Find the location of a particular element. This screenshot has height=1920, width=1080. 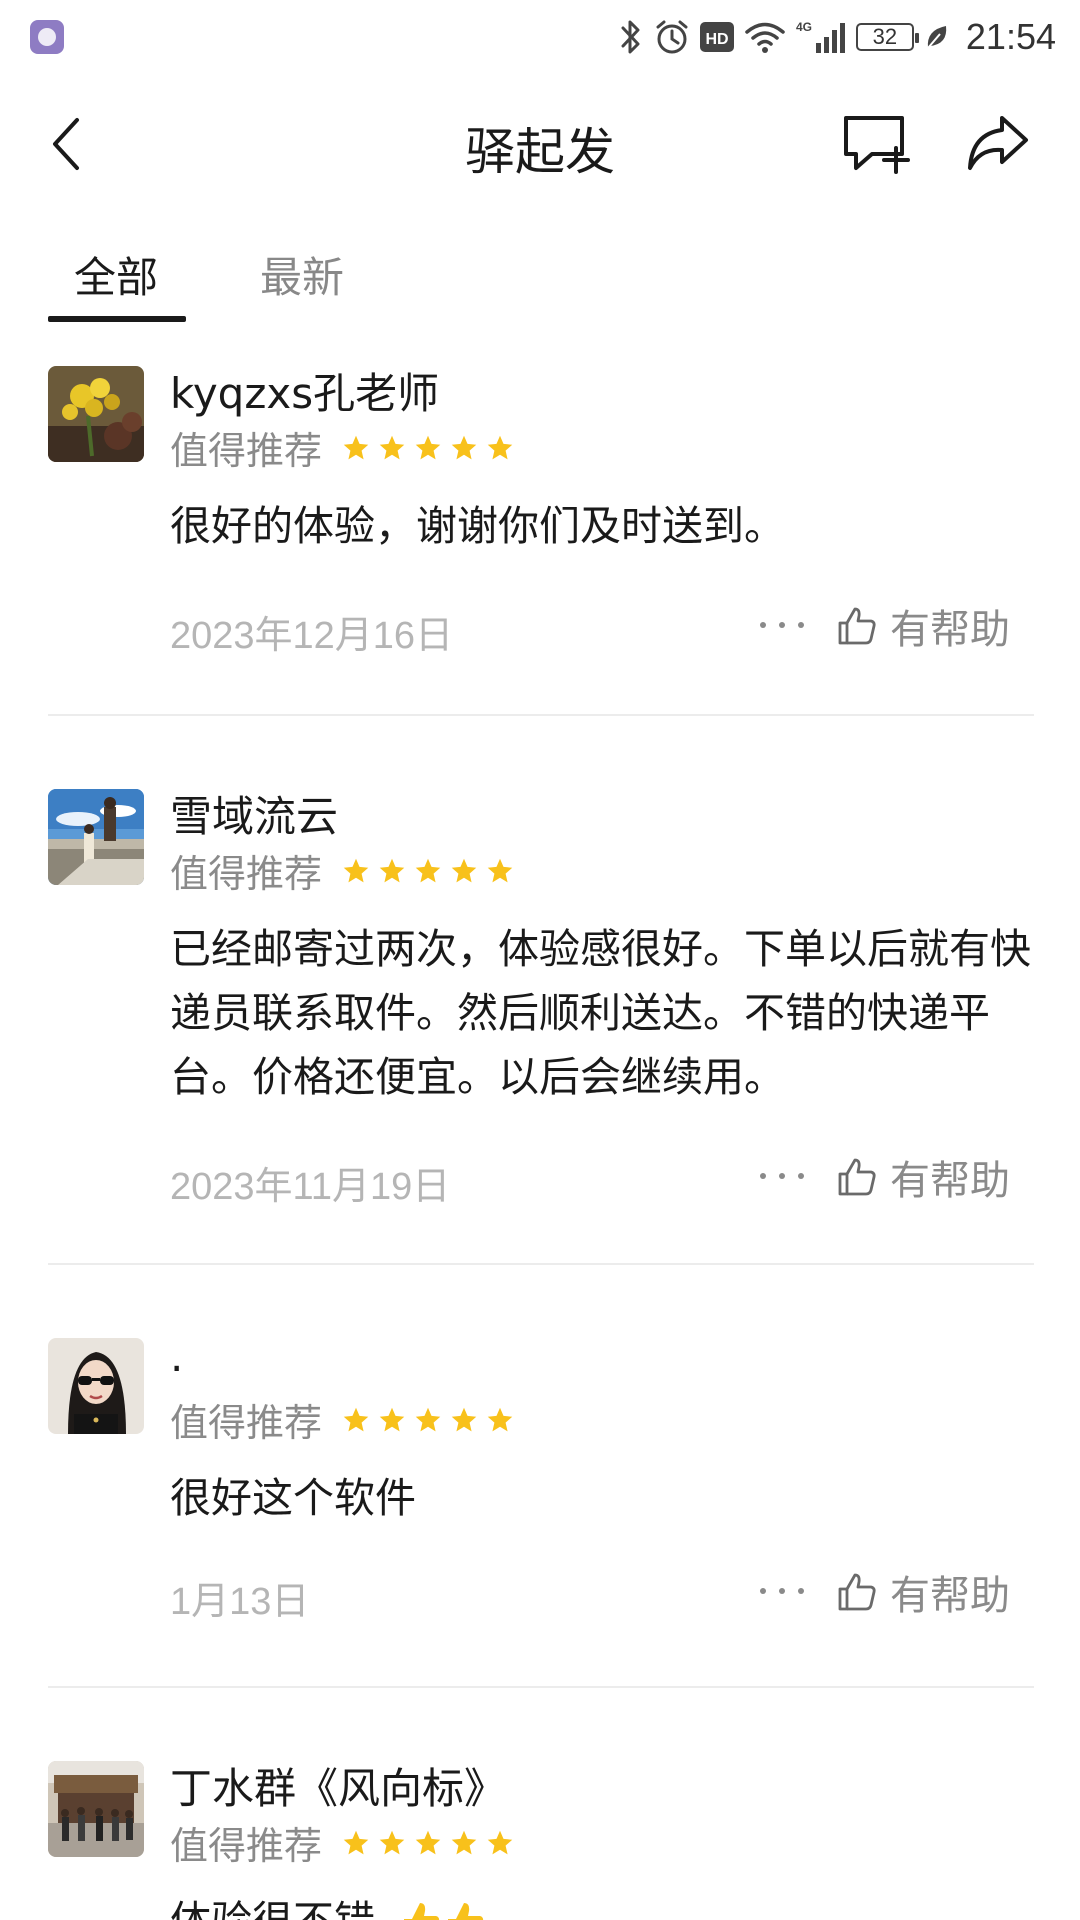

share-icon is located at coordinates (998, 143).